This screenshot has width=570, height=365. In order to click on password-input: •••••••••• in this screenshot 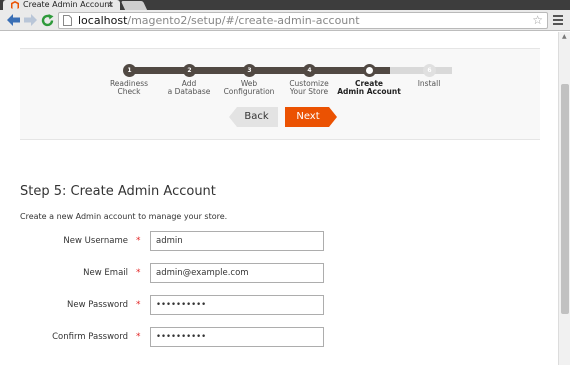, I will do `click(237, 305)`.